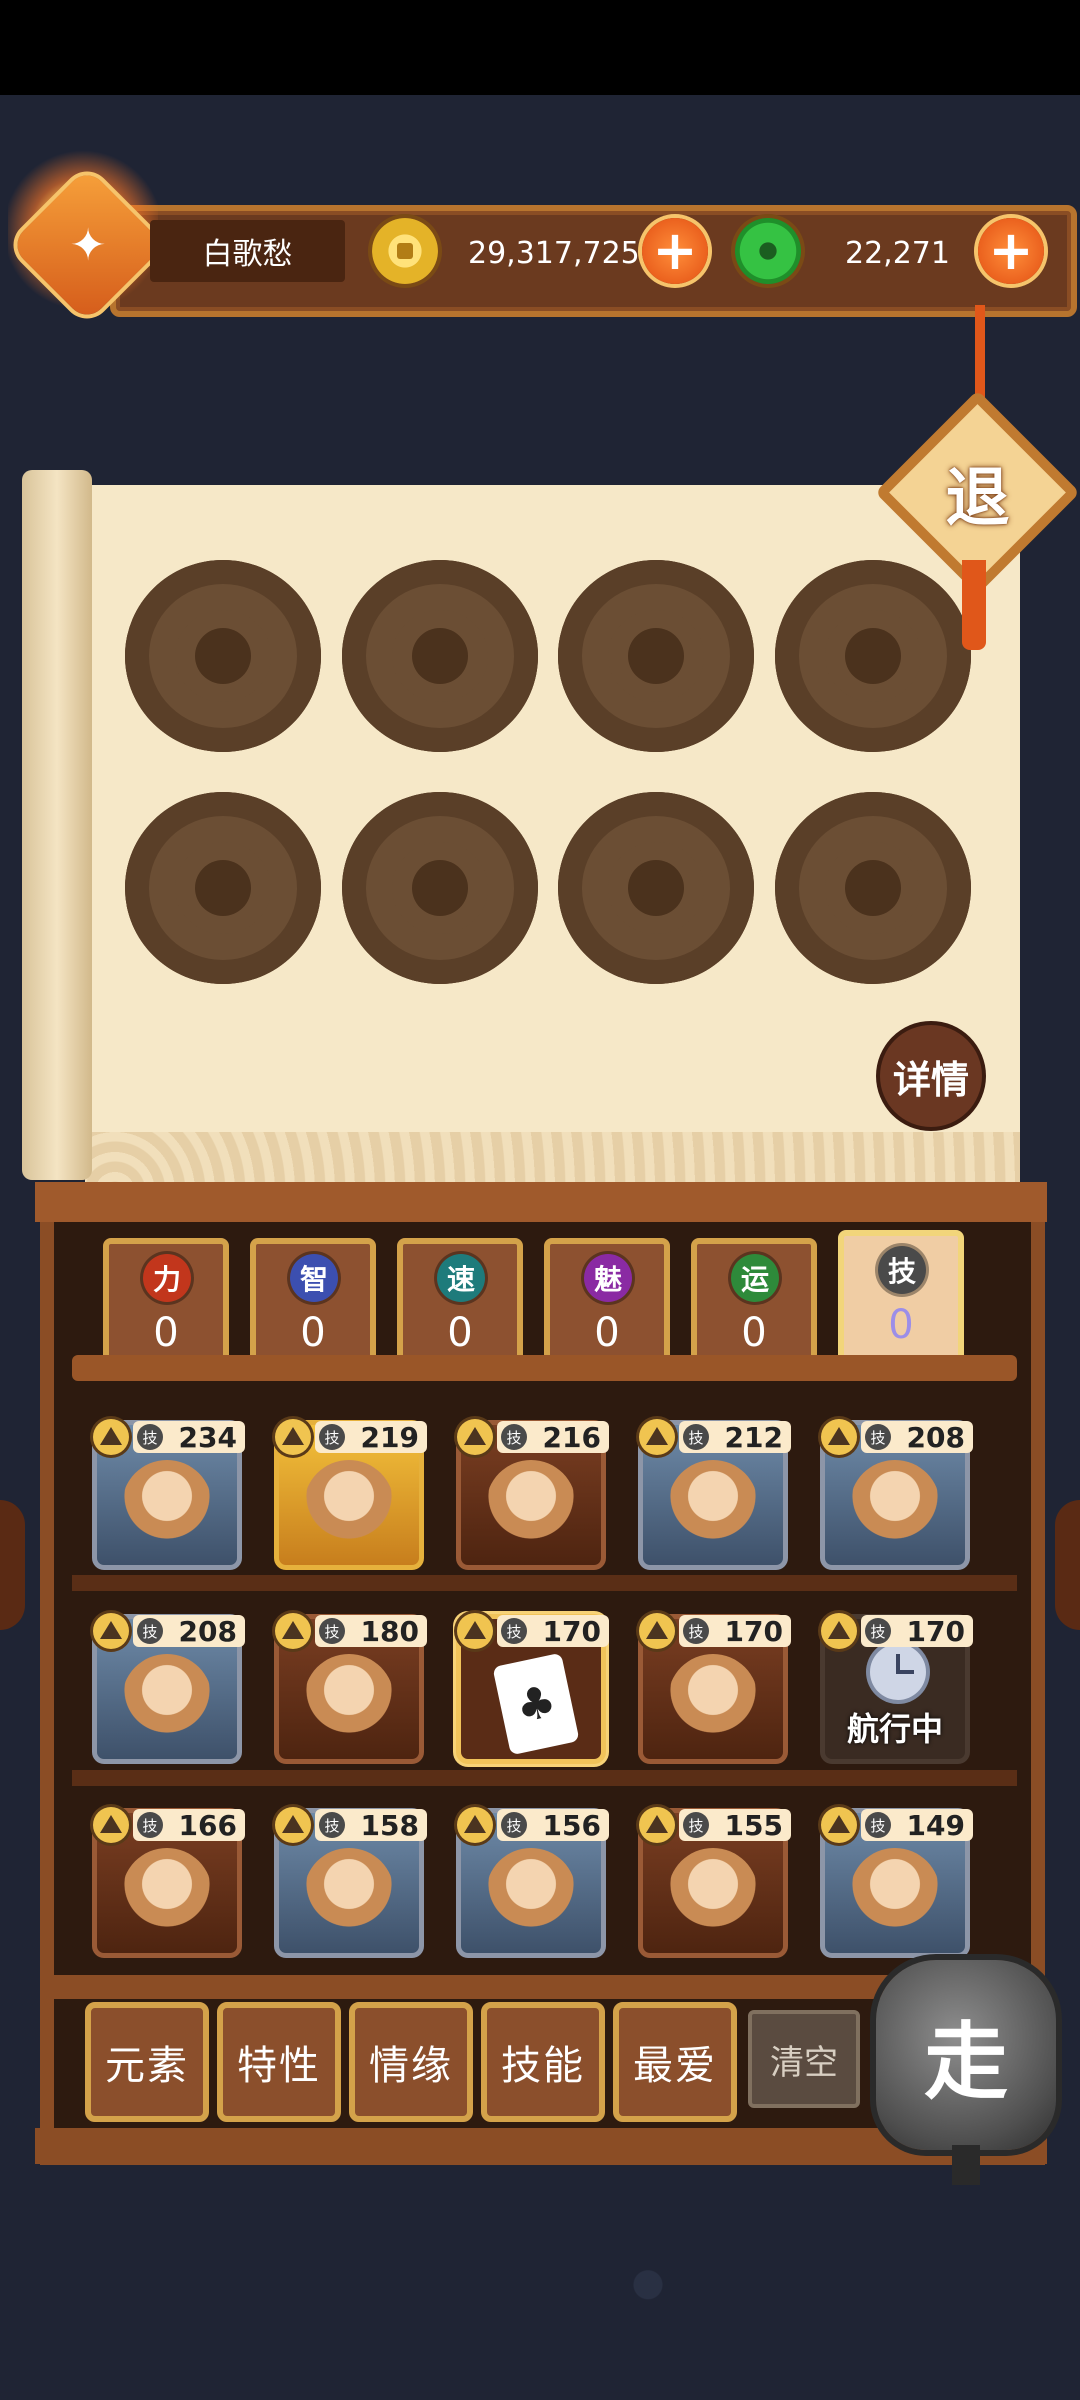 Image resolution: width=1080 pixels, height=2400 pixels. What do you see at coordinates (207, 1437) in the screenshot?
I see `hero-skill-value: 234` at bounding box center [207, 1437].